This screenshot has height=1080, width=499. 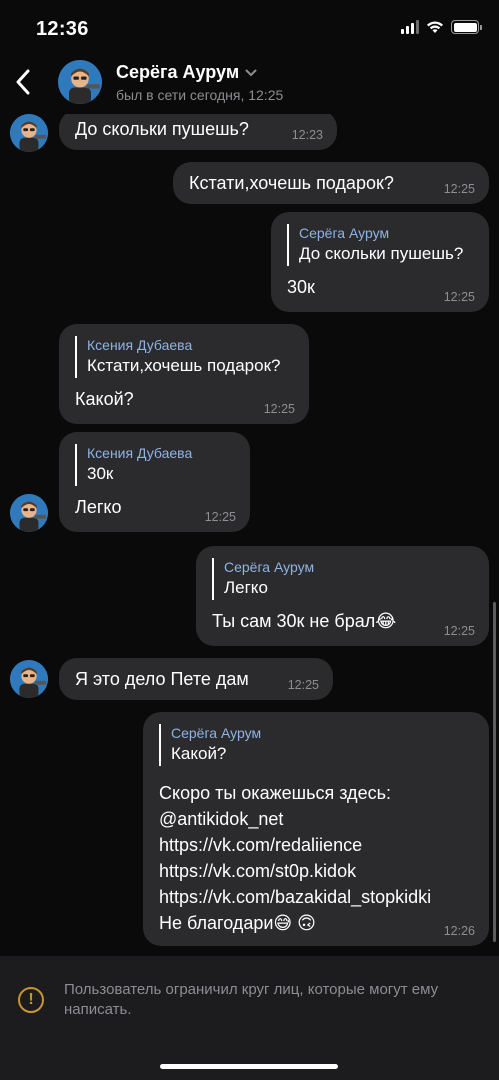 I want to click on emoji-group: 😅 🙃, so click(x=294, y=923).